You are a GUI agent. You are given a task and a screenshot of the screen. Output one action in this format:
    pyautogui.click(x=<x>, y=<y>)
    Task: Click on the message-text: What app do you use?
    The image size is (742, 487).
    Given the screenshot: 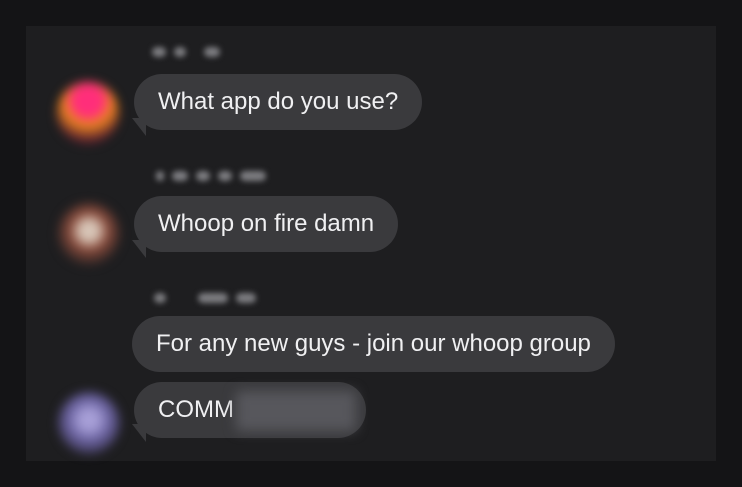 What is the action you would take?
    pyautogui.click(x=278, y=101)
    